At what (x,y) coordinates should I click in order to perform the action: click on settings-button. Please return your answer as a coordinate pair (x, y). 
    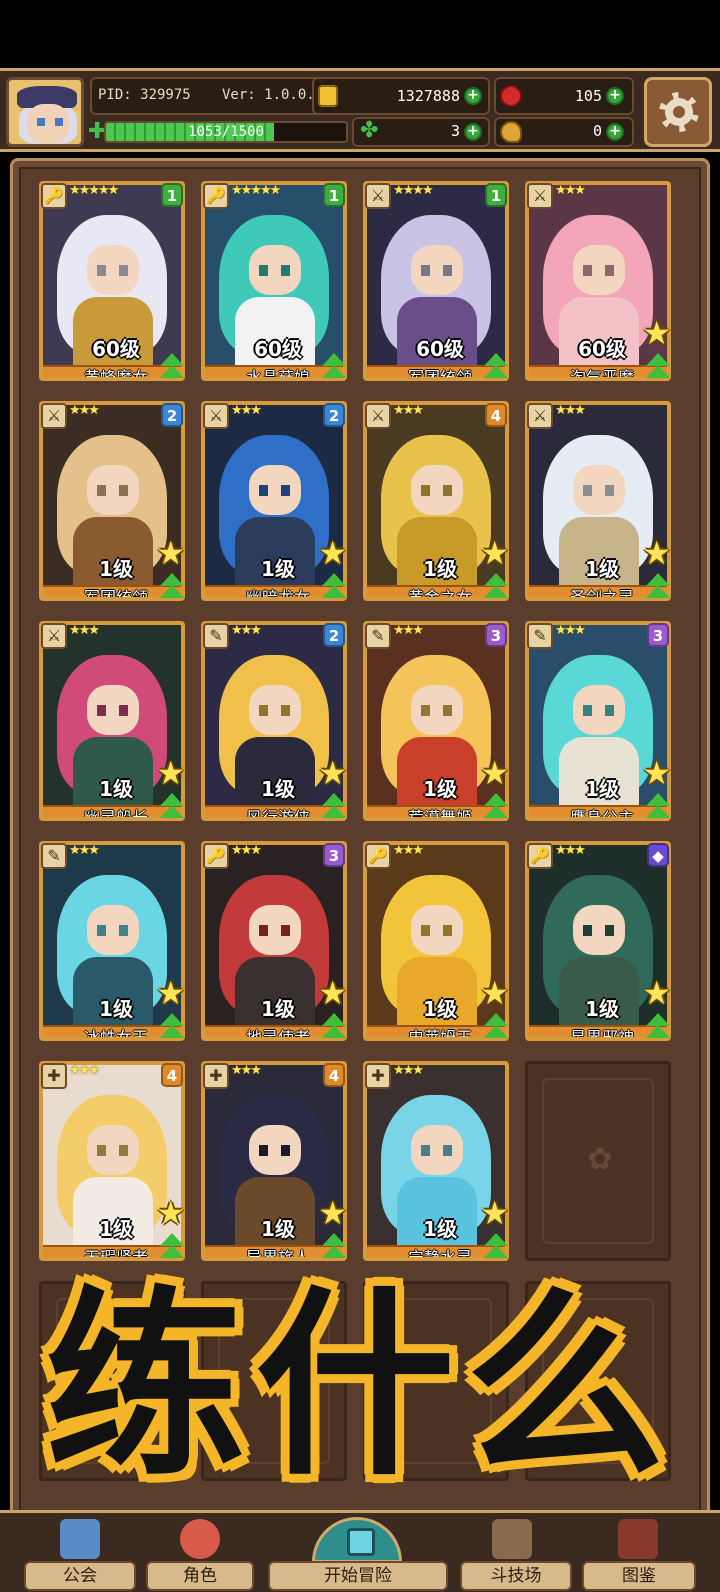
    Looking at the image, I should click on (678, 112).